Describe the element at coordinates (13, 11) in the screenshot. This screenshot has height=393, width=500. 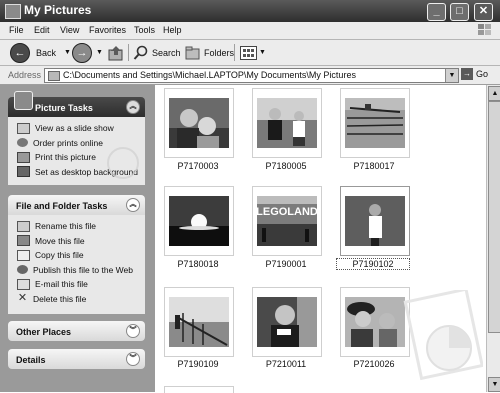
I see `folder-icon` at that location.